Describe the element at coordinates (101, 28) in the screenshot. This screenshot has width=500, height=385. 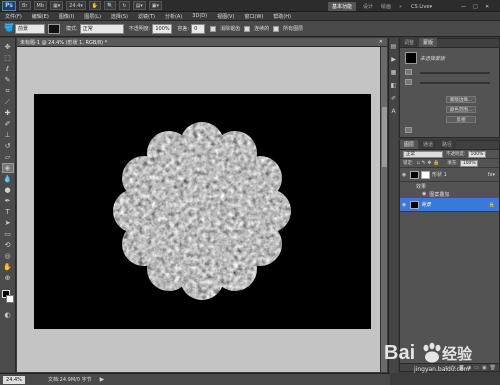
I see `mode-select: 正常` at that location.